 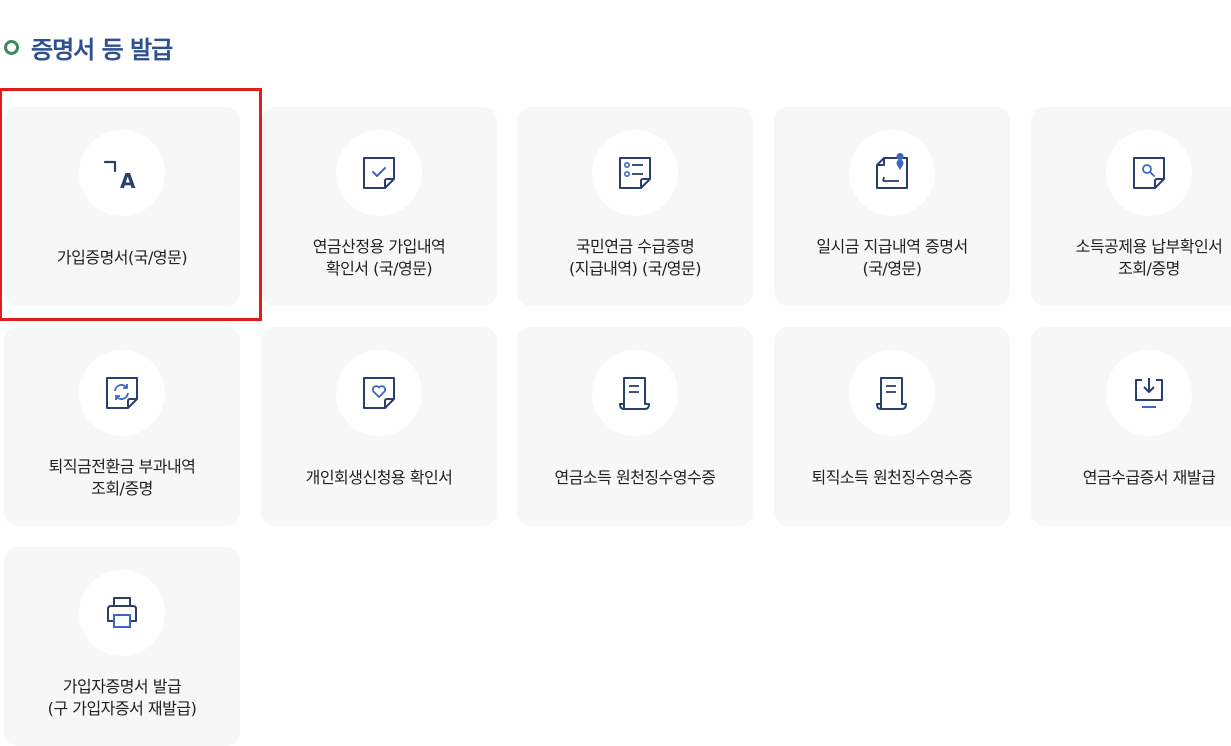 I want to click on document-check-icon, so click(x=379, y=173).